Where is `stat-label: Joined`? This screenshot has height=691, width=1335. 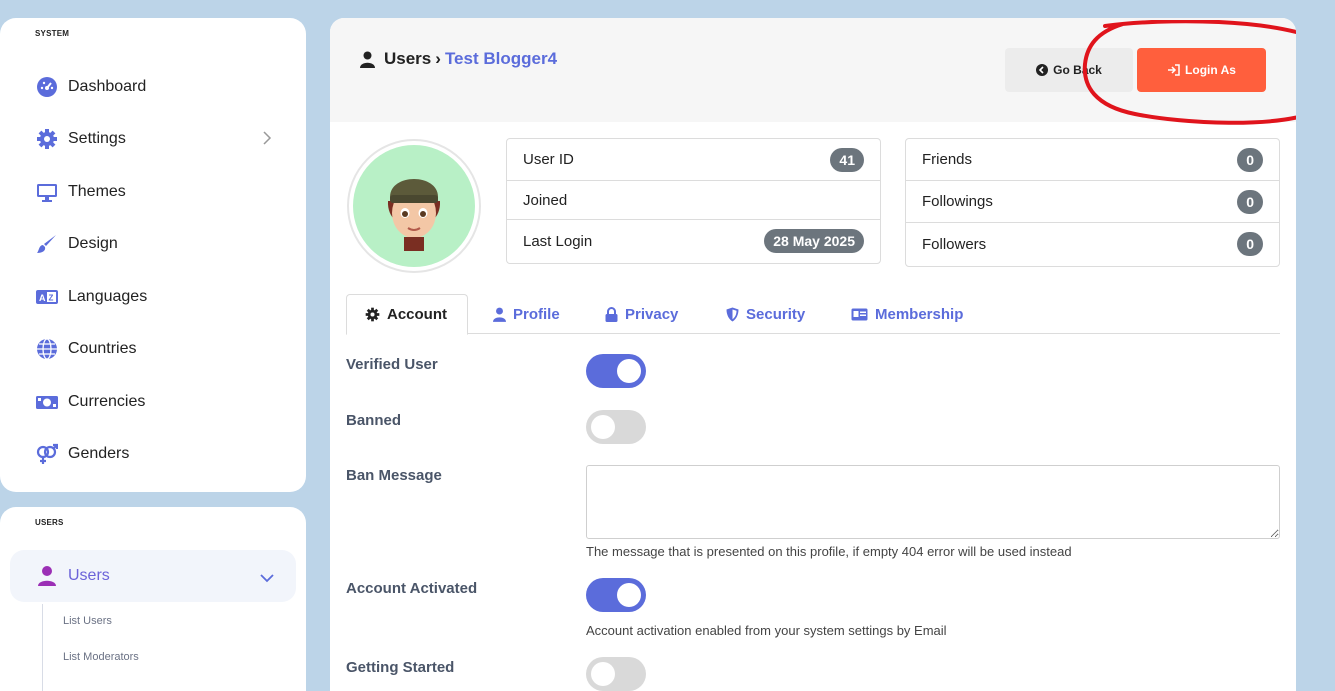
stat-label: Joined is located at coordinates (545, 200).